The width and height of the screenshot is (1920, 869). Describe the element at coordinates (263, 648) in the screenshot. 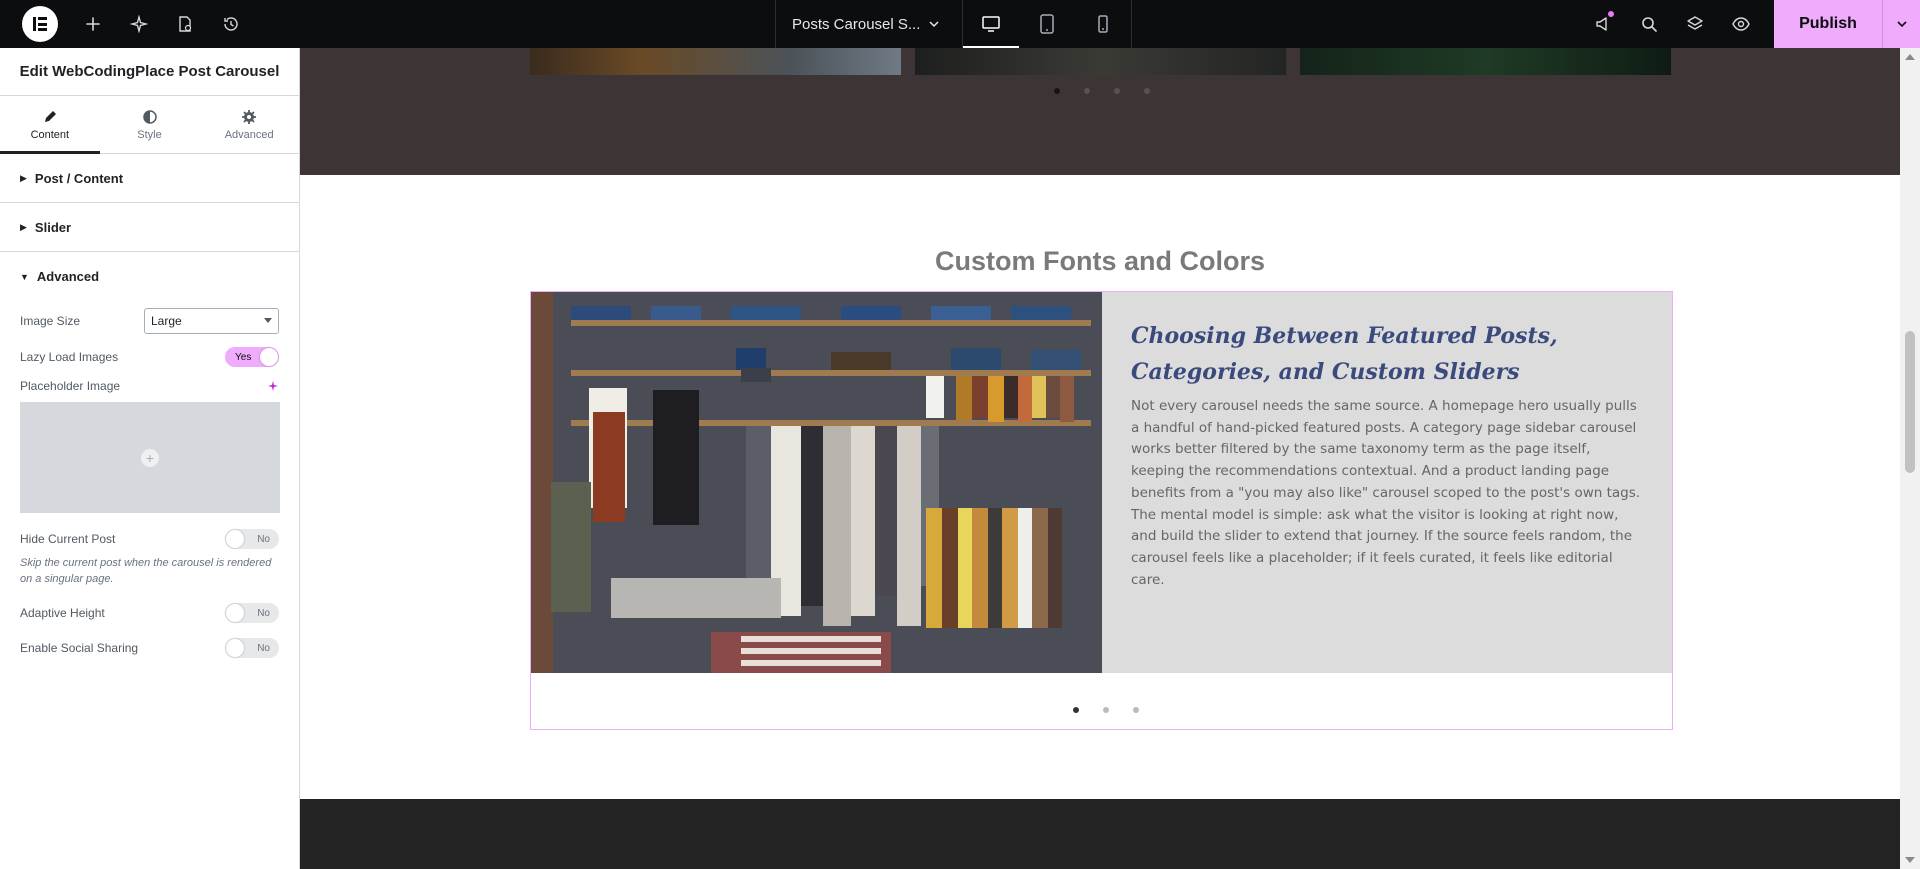

I see `social-sharing-value: No` at that location.